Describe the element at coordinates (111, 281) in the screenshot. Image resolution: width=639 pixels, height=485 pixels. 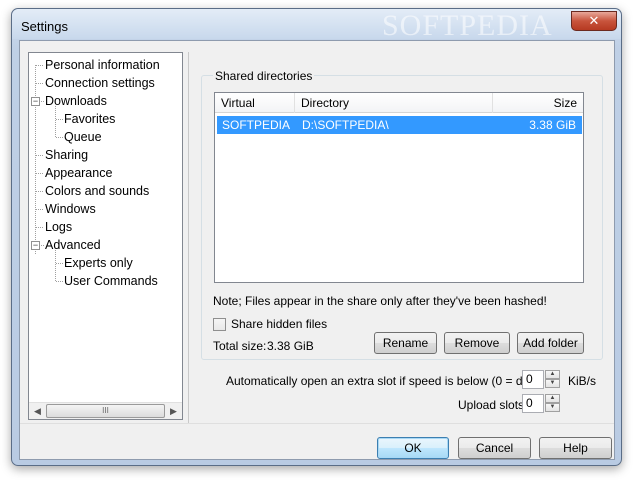
I see `tree-item-user-commands: User Commands` at that location.